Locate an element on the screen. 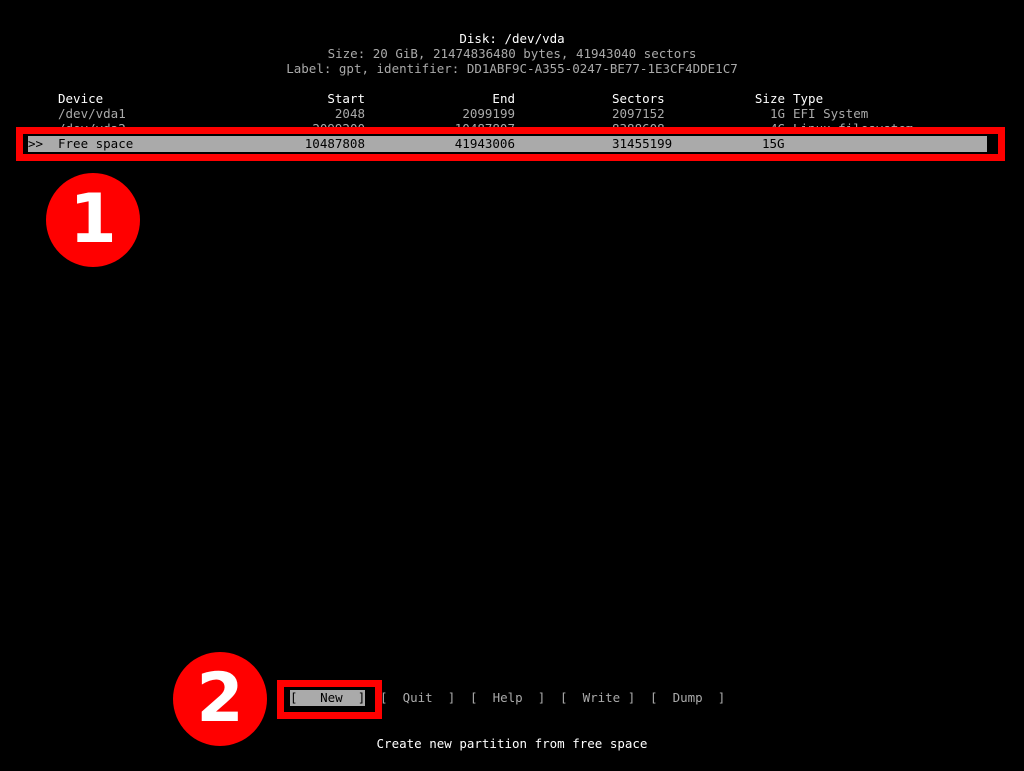  col-device: Device is located at coordinates (81, 98).